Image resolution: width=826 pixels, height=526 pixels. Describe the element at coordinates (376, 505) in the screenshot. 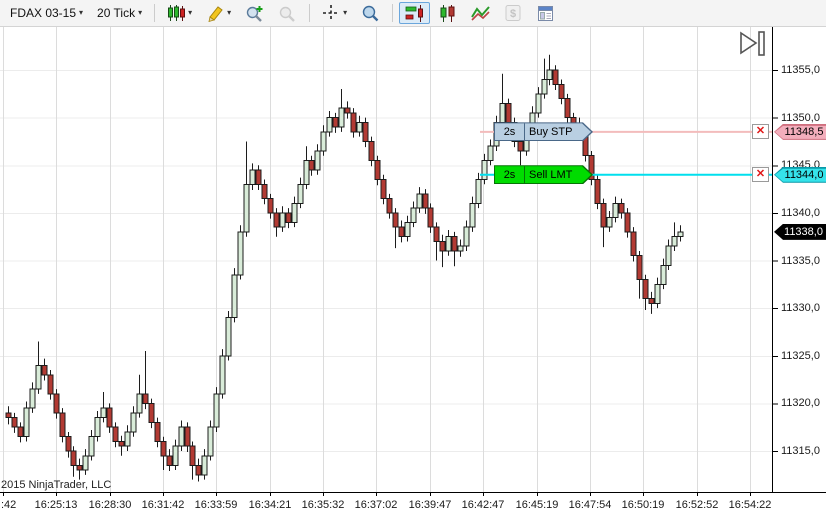

I see `x-axis-tick-label: 16:37:02` at that location.